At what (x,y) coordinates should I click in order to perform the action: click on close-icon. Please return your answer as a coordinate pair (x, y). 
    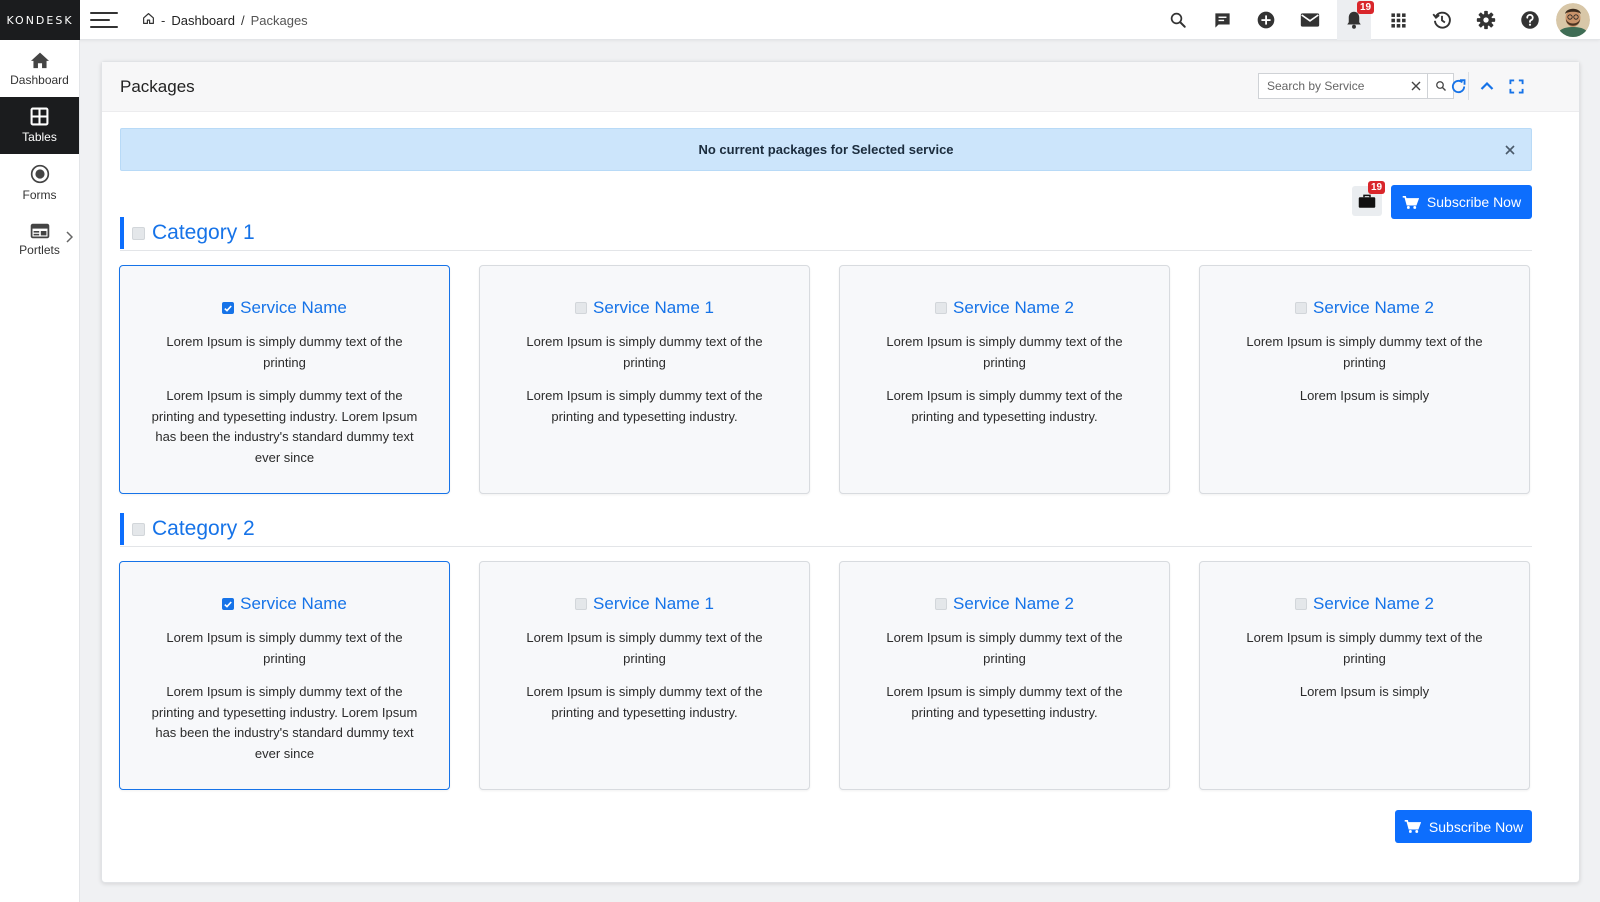
    Looking at the image, I should click on (1510, 150).